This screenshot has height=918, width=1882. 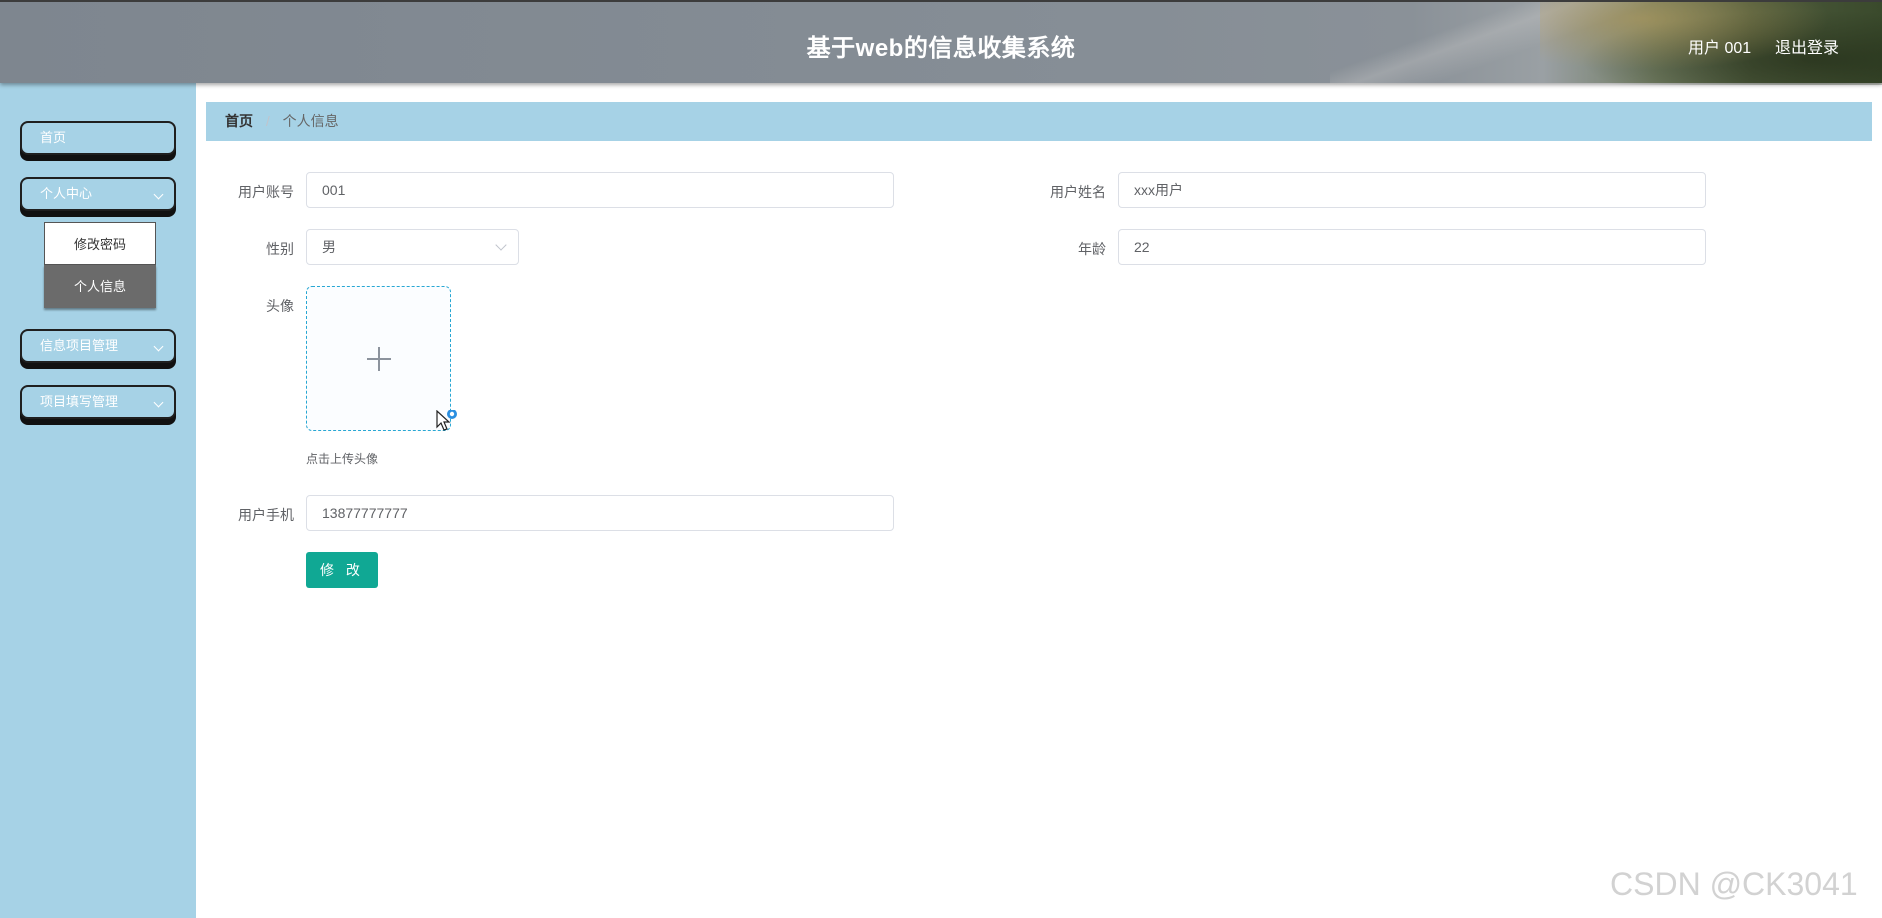 I want to click on app-title: 基于web的信息收集系统, so click(x=941, y=48).